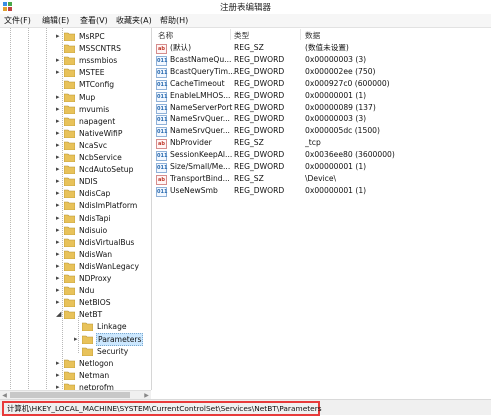 Image resolution: width=491 pixels, height=416 pixels. I want to click on column-header-name: 名称, so click(165, 35).